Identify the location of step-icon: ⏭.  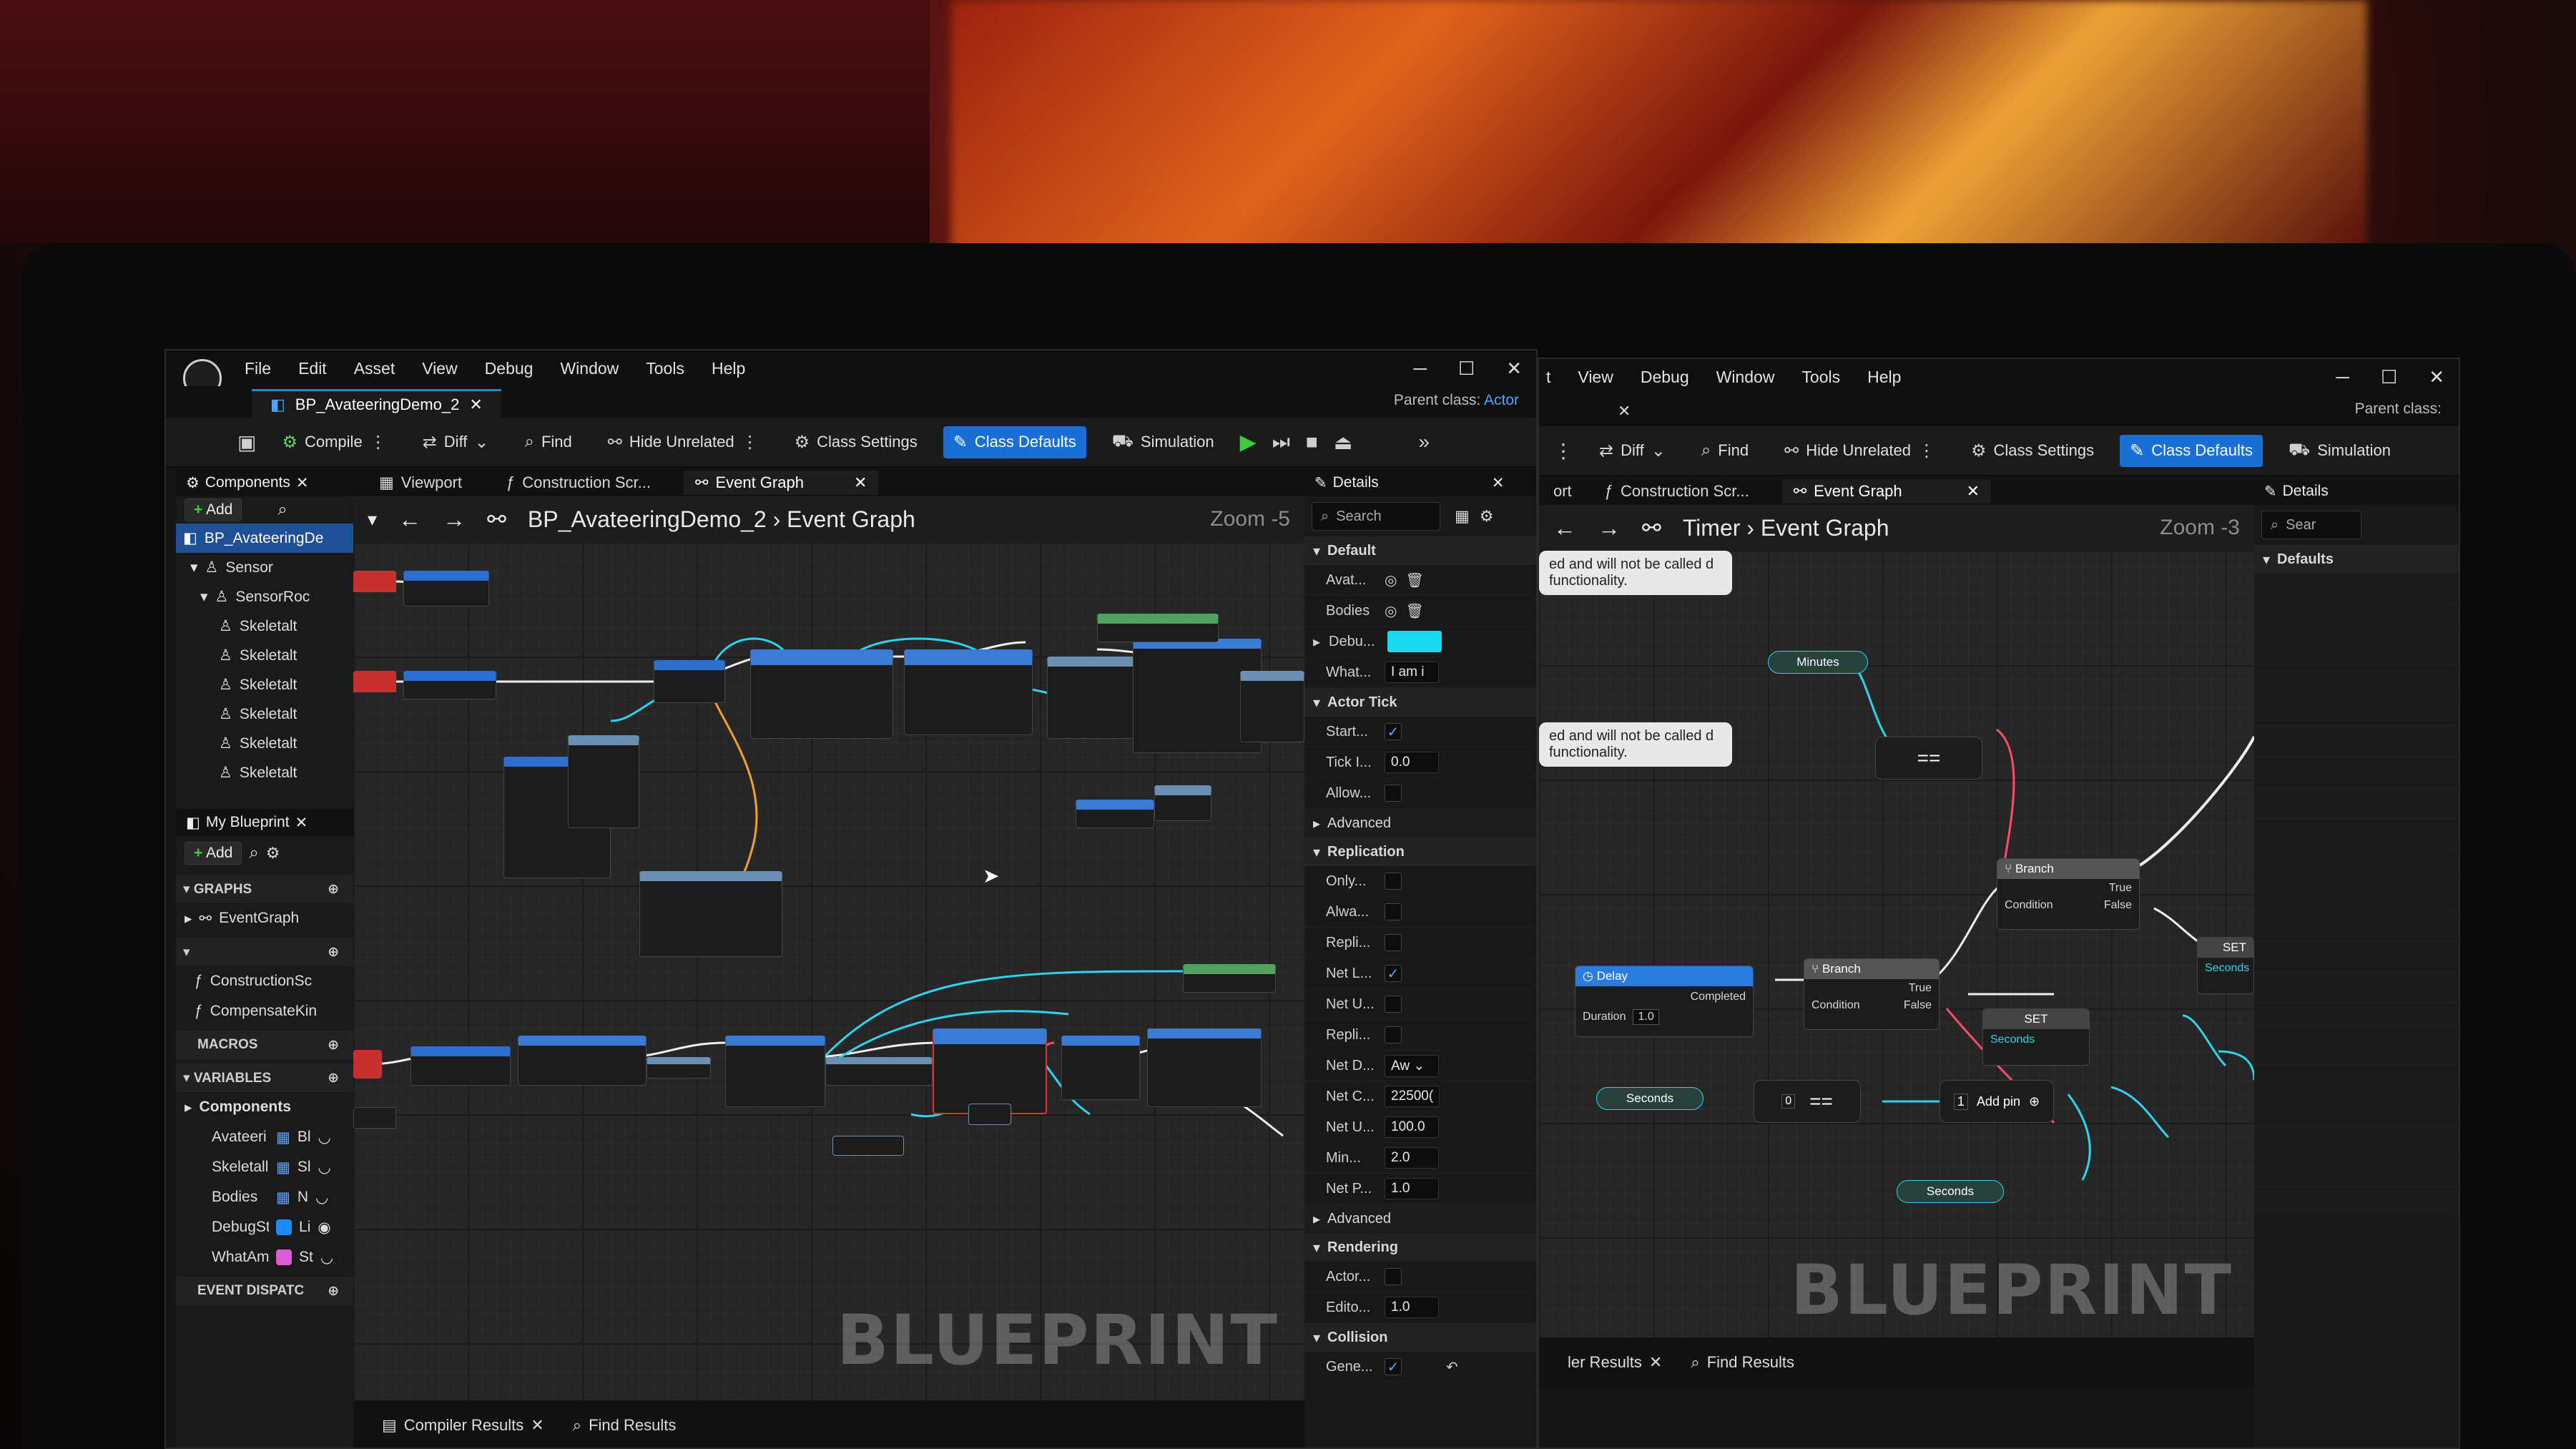
(1281, 442).